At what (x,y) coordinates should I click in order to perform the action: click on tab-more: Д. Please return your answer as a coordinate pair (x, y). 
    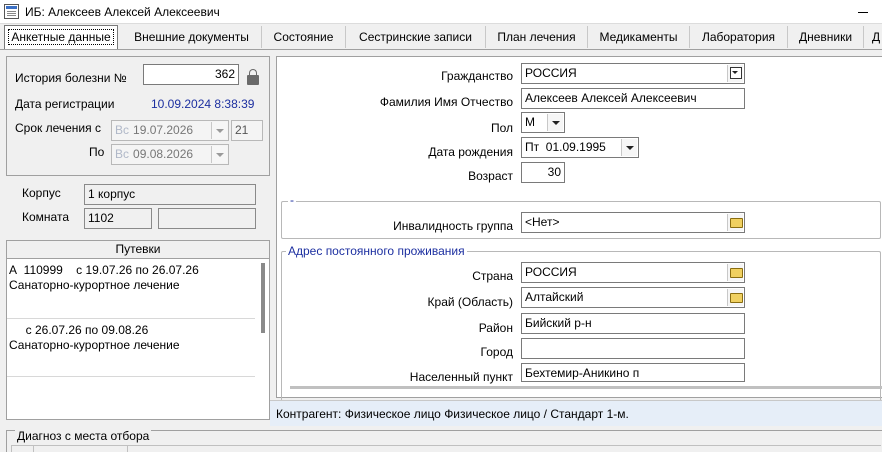
    Looking at the image, I should click on (873, 37).